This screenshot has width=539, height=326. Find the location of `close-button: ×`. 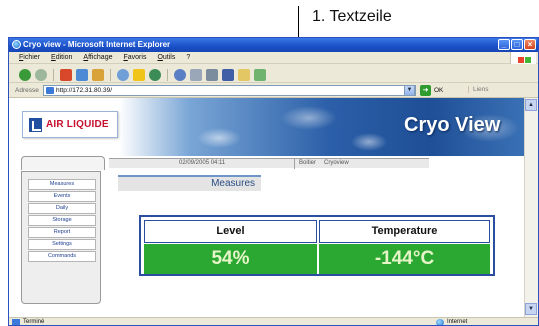

close-button: × is located at coordinates (530, 44).